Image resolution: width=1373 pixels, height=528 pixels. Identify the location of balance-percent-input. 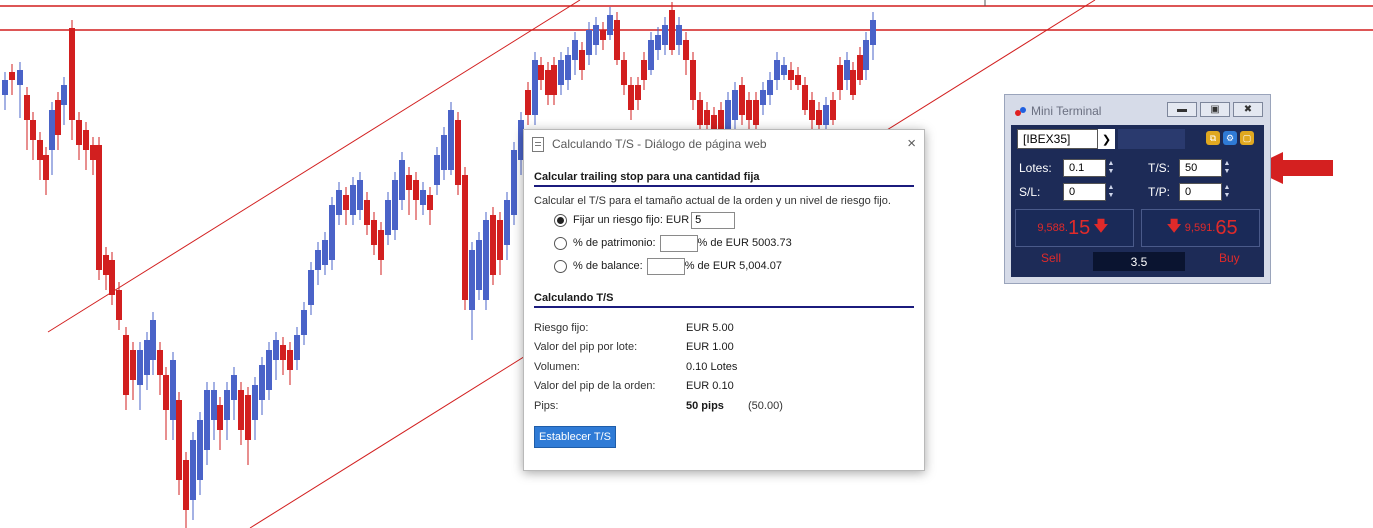
(665, 266).